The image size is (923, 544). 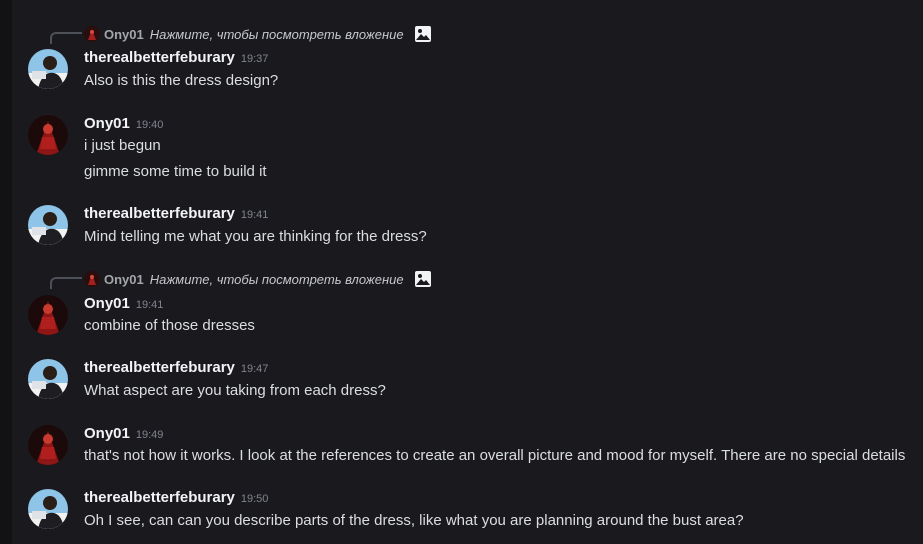 I want to click on timestamp: 19:50, so click(x=255, y=499).